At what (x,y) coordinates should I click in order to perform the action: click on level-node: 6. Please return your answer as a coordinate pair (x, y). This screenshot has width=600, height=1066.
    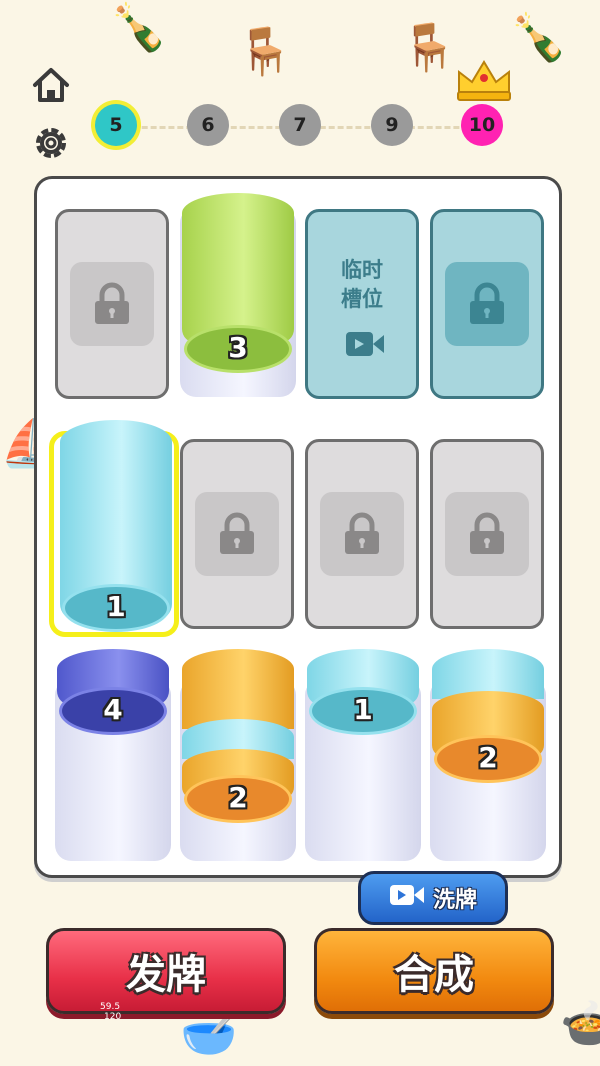
    Looking at the image, I should click on (208, 125).